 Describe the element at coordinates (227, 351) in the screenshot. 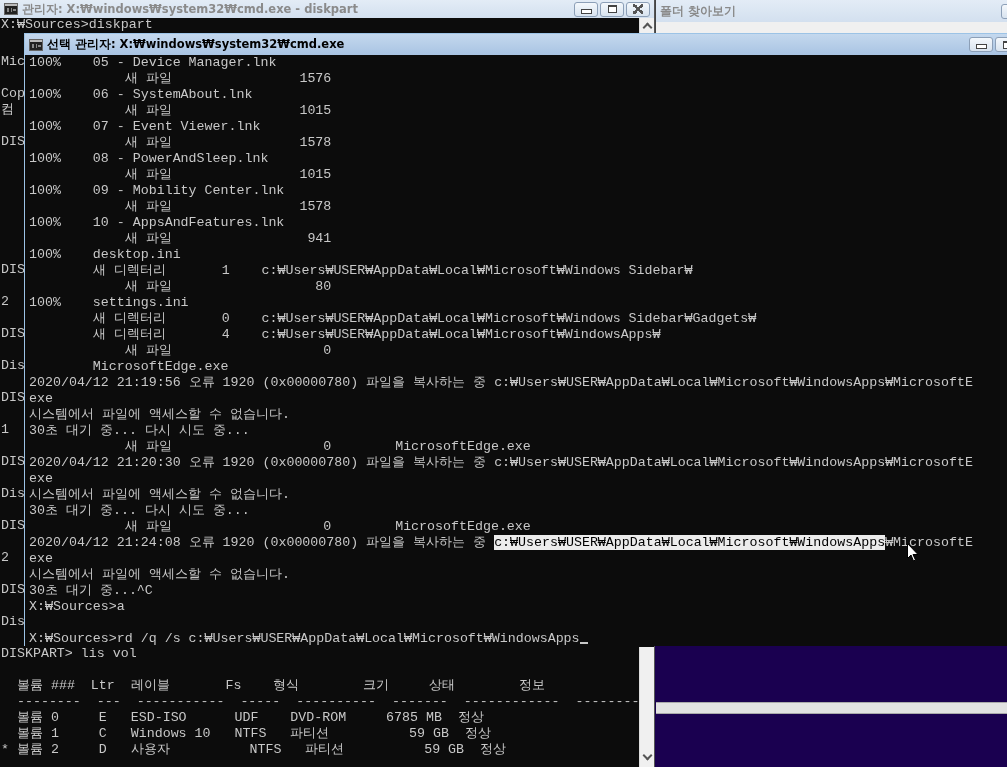

I see `console-line: 새 파일 0` at that location.